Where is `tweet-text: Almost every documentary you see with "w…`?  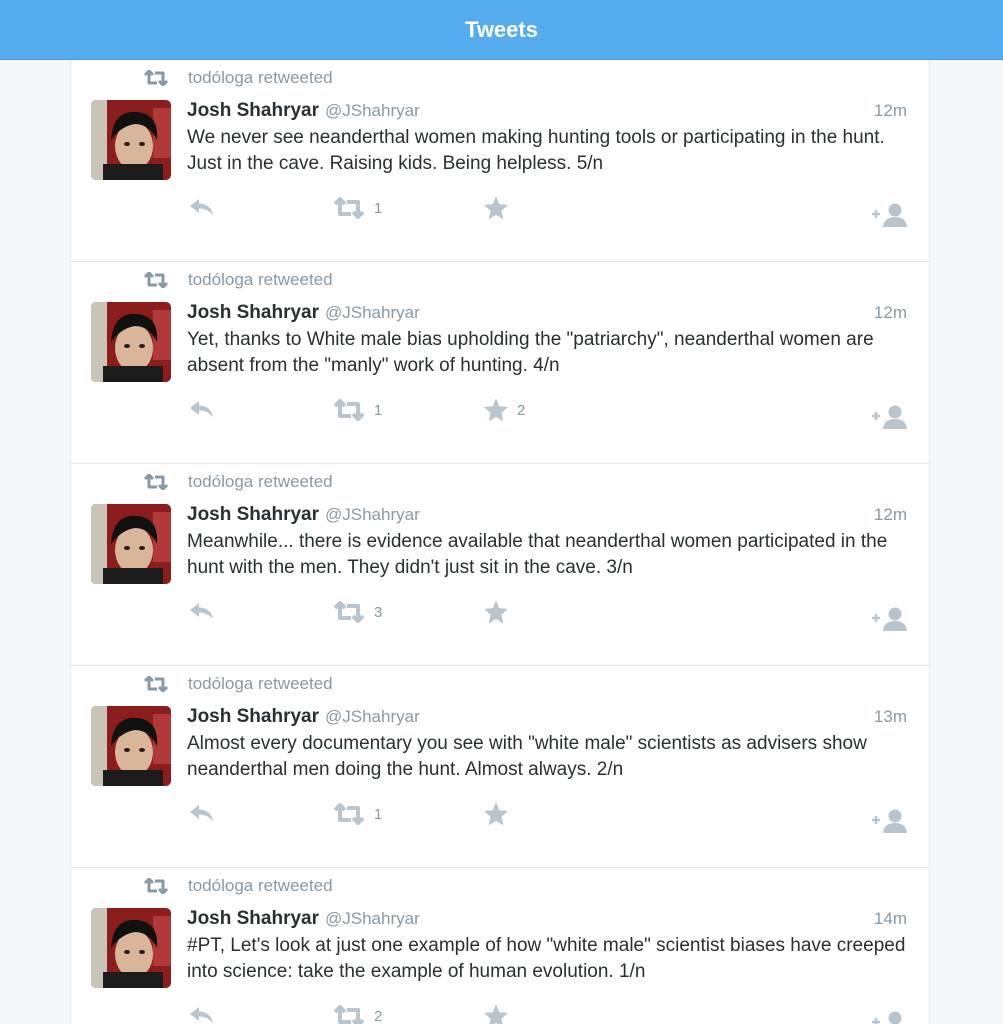 tweet-text: Almost every documentary you see with "w… is located at coordinates (527, 756).